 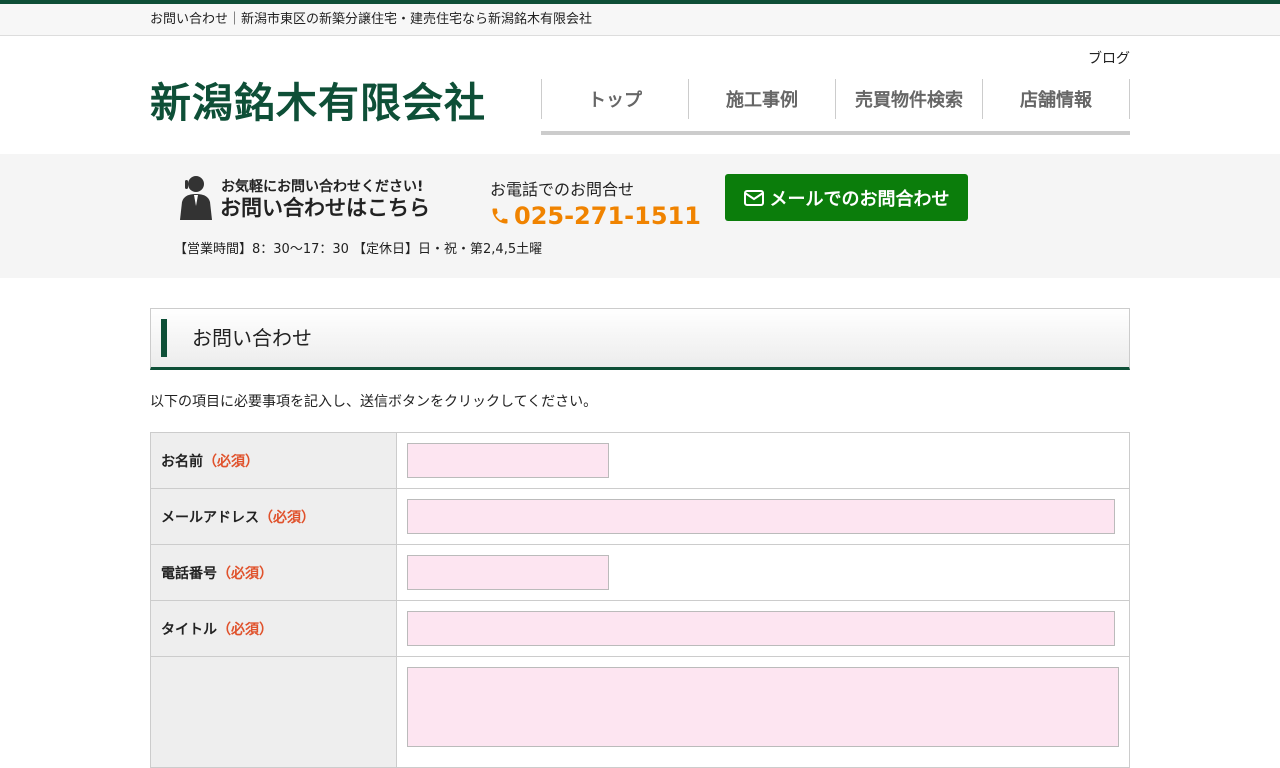 What do you see at coordinates (318, 99) in the screenshot?
I see `site-logo: 新潟銘木有限会社` at bounding box center [318, 99].